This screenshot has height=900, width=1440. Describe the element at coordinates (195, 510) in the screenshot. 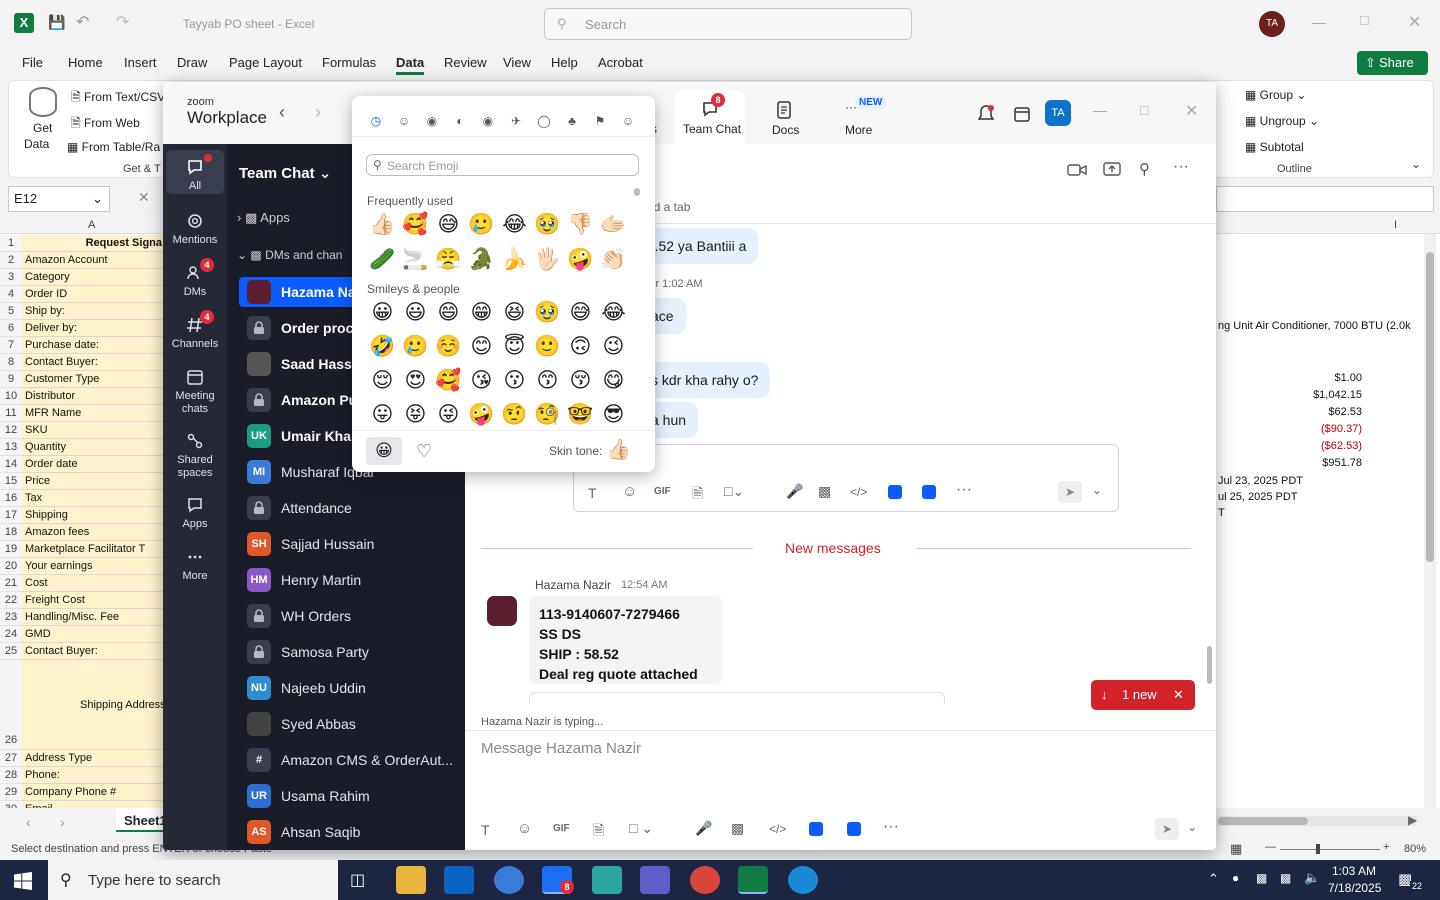

I see `rail-item-apps: Apps` at that location.